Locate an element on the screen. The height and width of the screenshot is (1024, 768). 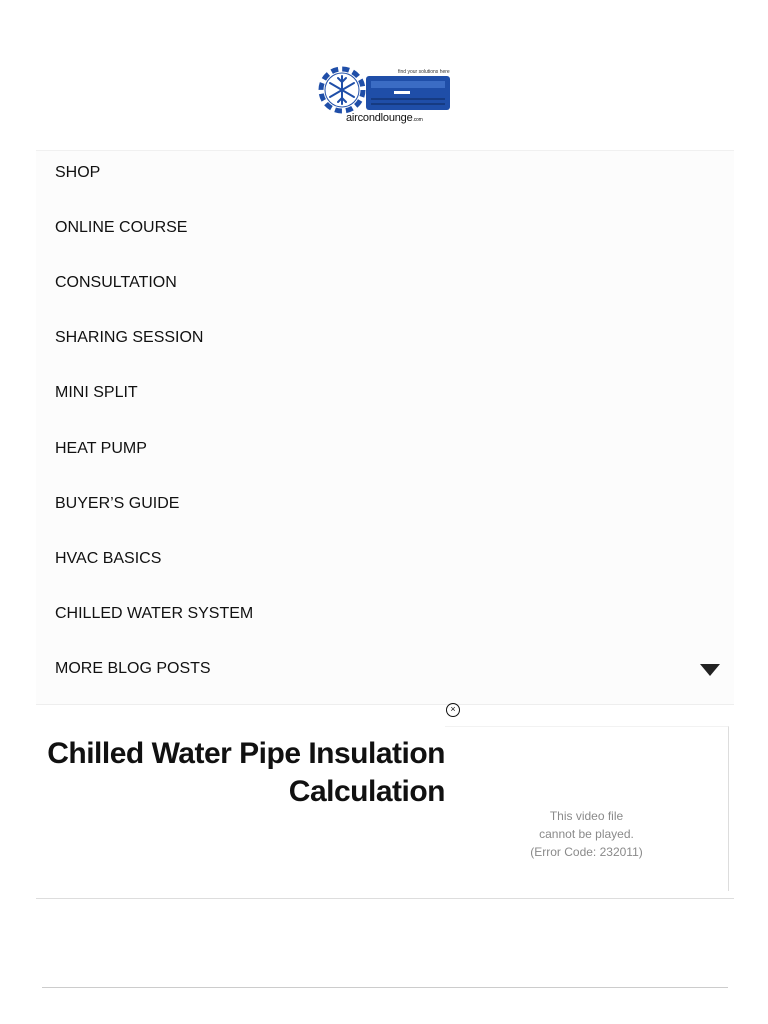
video-error-line-2: cannot be played. is located at coordinates (586, 834).